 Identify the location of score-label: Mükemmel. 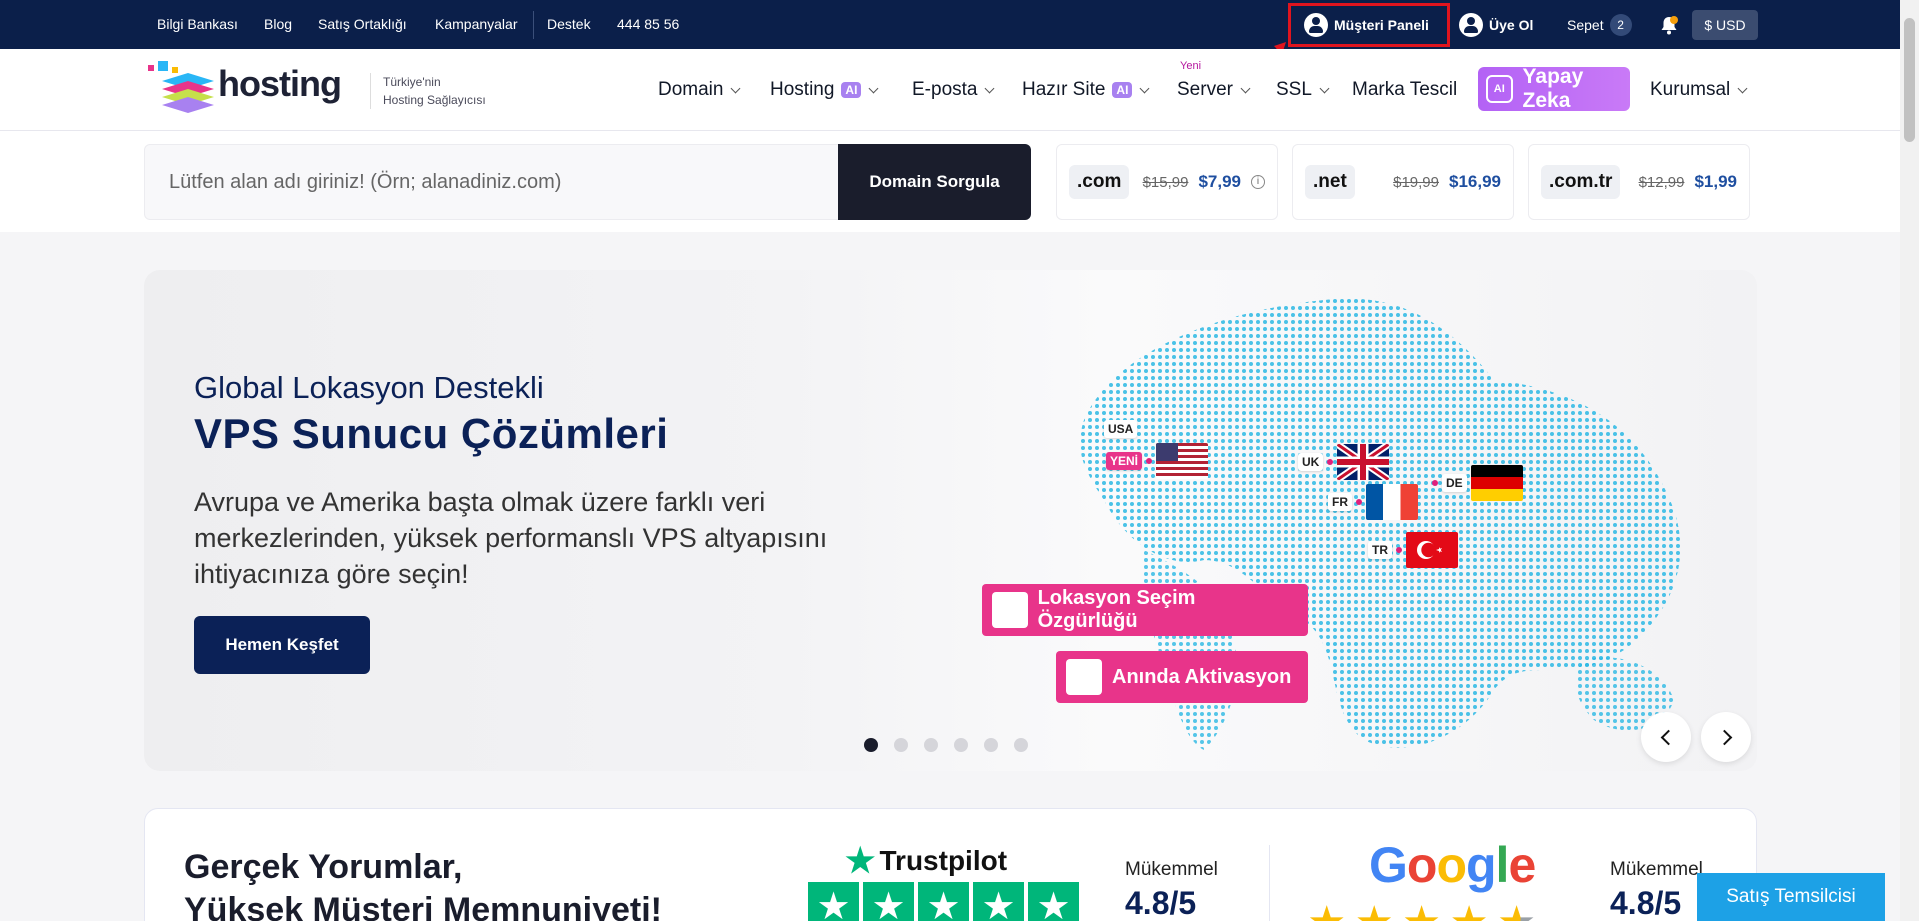
(1656, 869).